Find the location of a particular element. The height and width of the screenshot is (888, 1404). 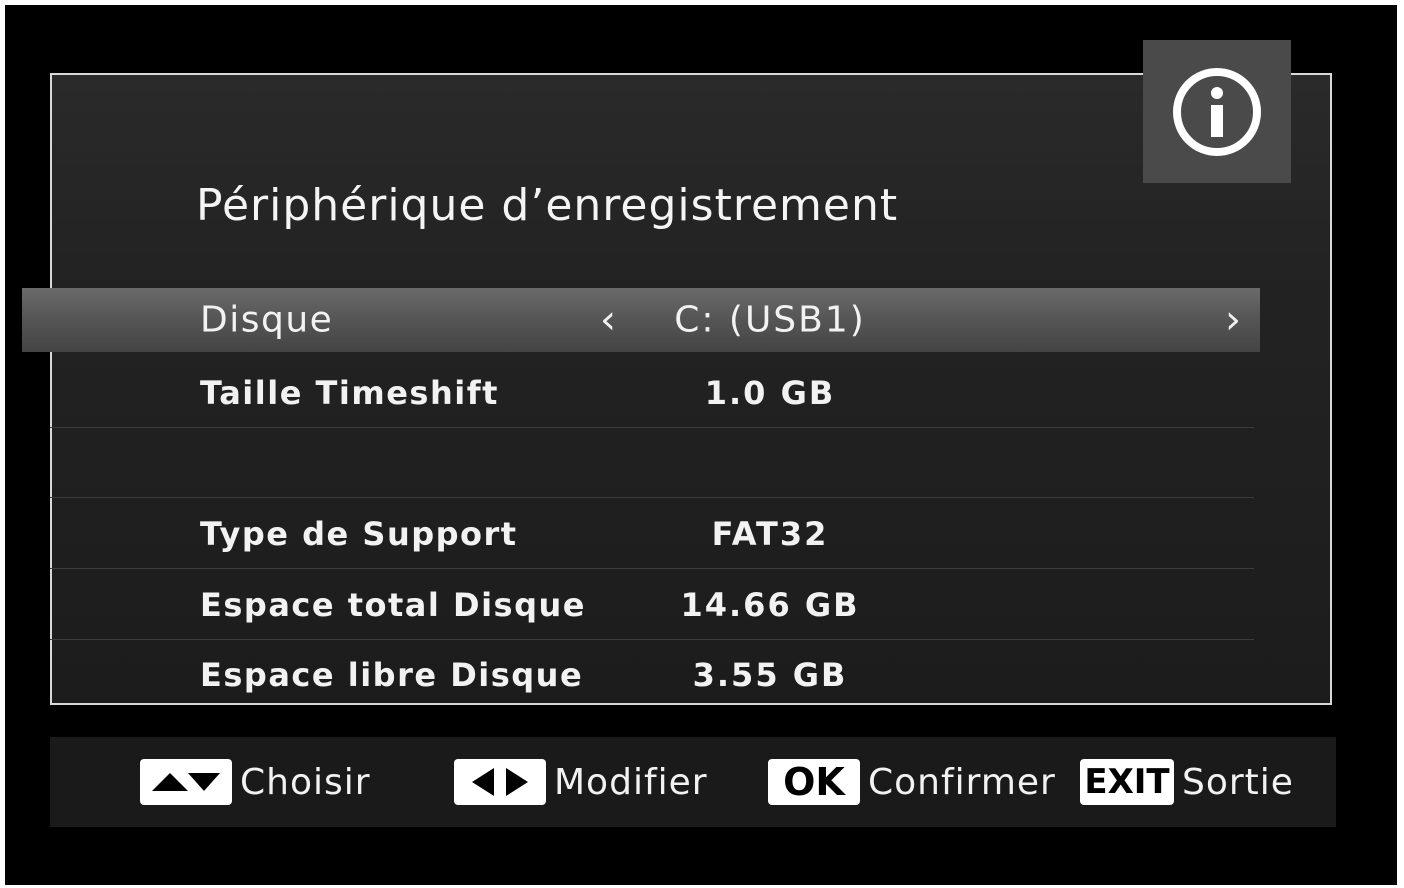

setting-row-support-type: Type de Support FAT32 is located at coordinates (652, 534).